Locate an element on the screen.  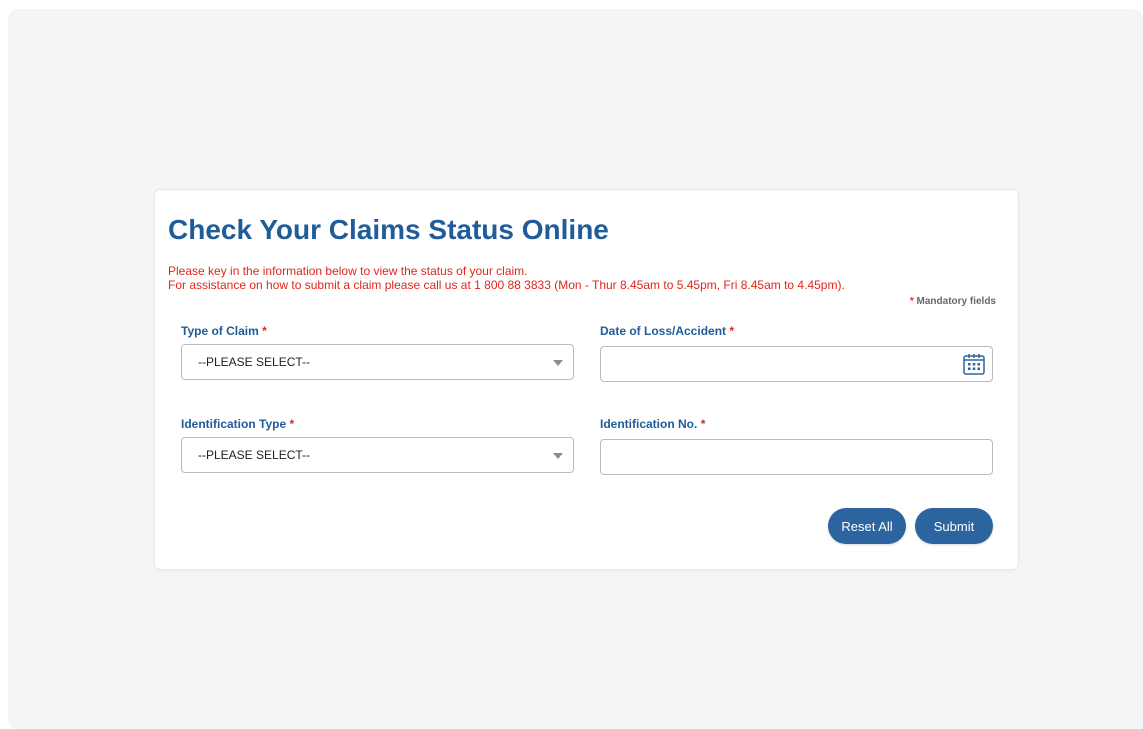
mandatory-note: * Mandatory fields is located at coordinates (953, 301).